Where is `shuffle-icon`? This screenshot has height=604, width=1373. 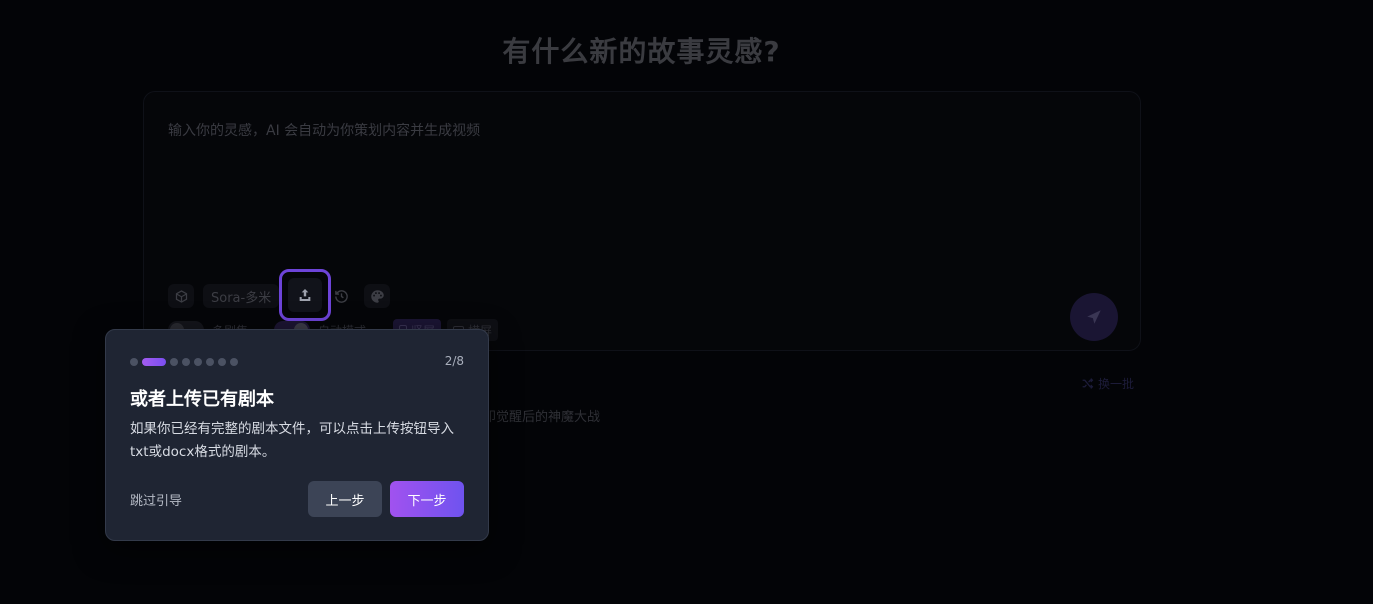
shuffle-icon is located at coordinates (1088, 383).